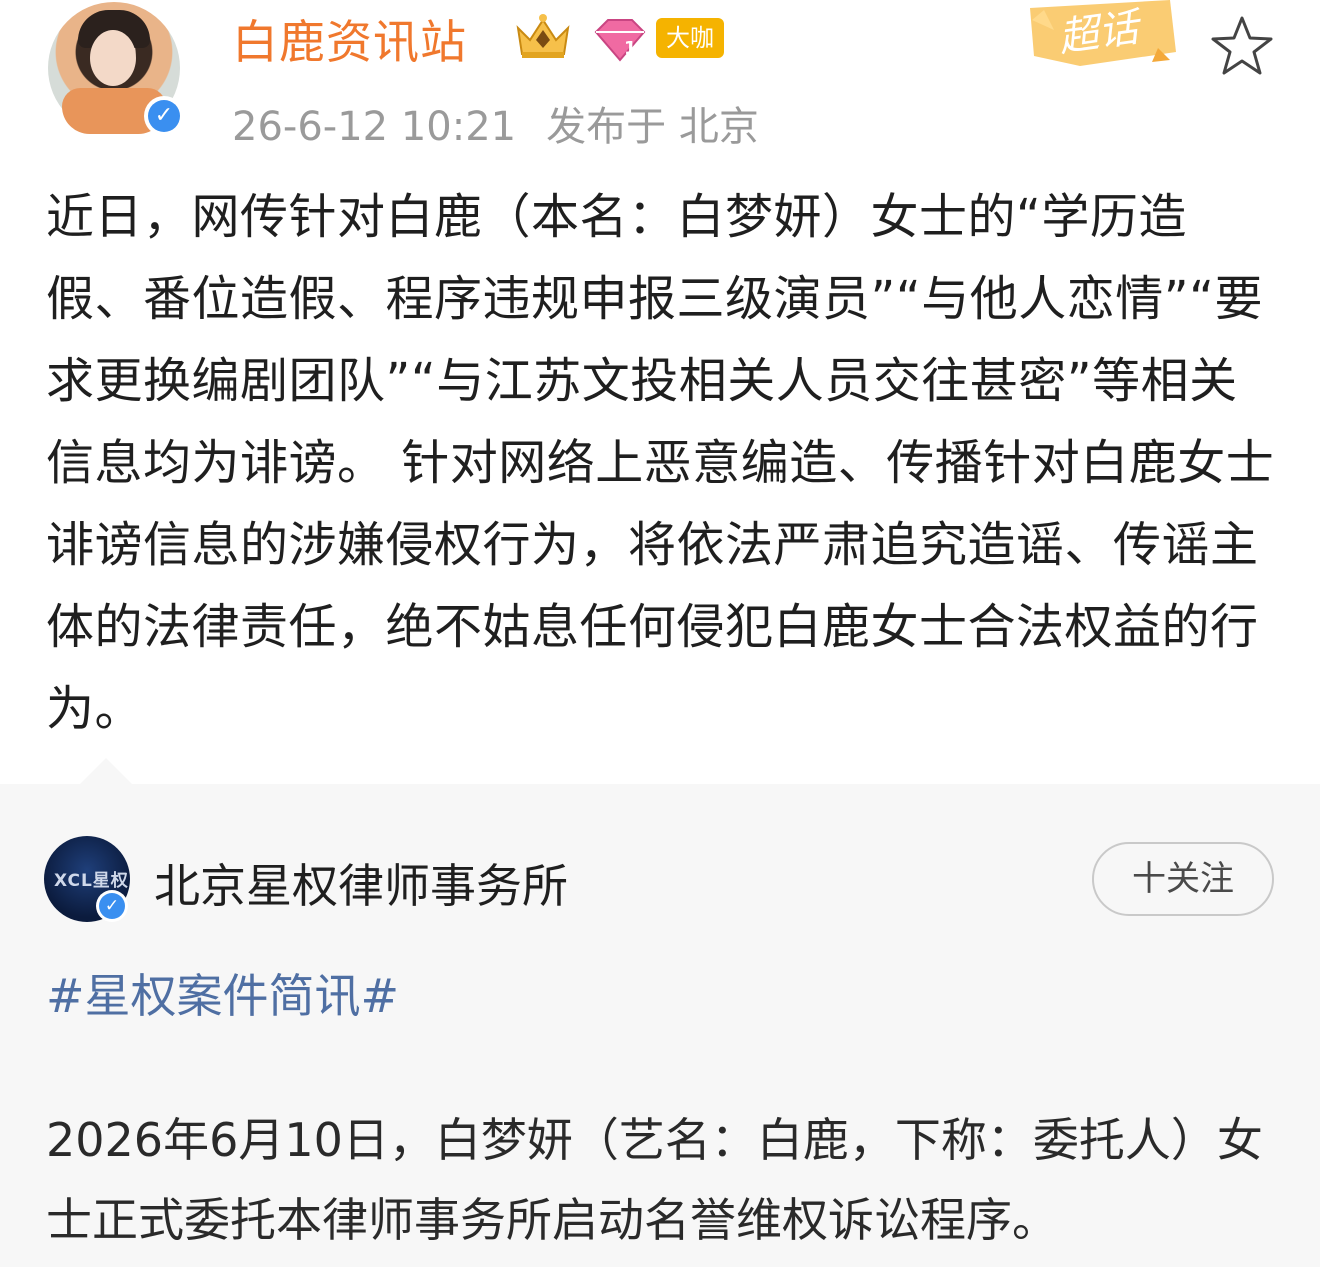 The image size is (1320, 1267). I want to click on repost-verified-icon: ✓, so click(112, 906).